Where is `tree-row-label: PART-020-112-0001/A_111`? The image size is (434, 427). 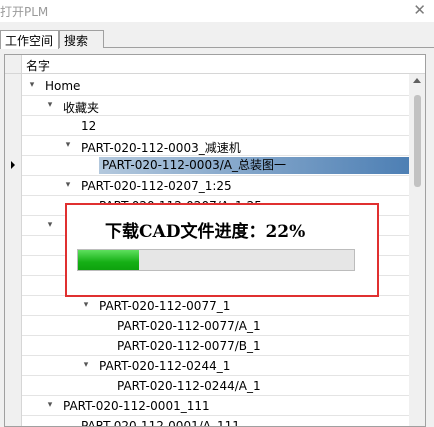 tree-row-label: PART-020-112-0001/A_111 is located at coordinates (160, 423).